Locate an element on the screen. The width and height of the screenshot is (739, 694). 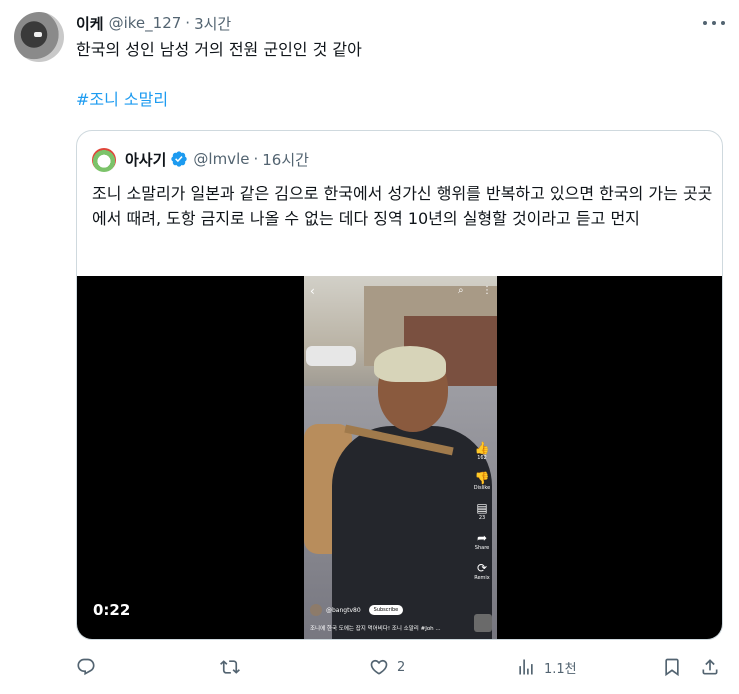
retweet-button is located at coordinates (234, 667).